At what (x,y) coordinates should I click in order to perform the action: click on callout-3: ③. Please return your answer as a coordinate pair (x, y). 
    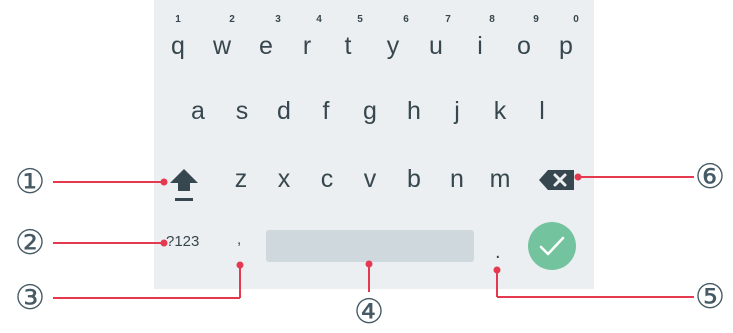
    Looking at the image, I should click on (30, 298).